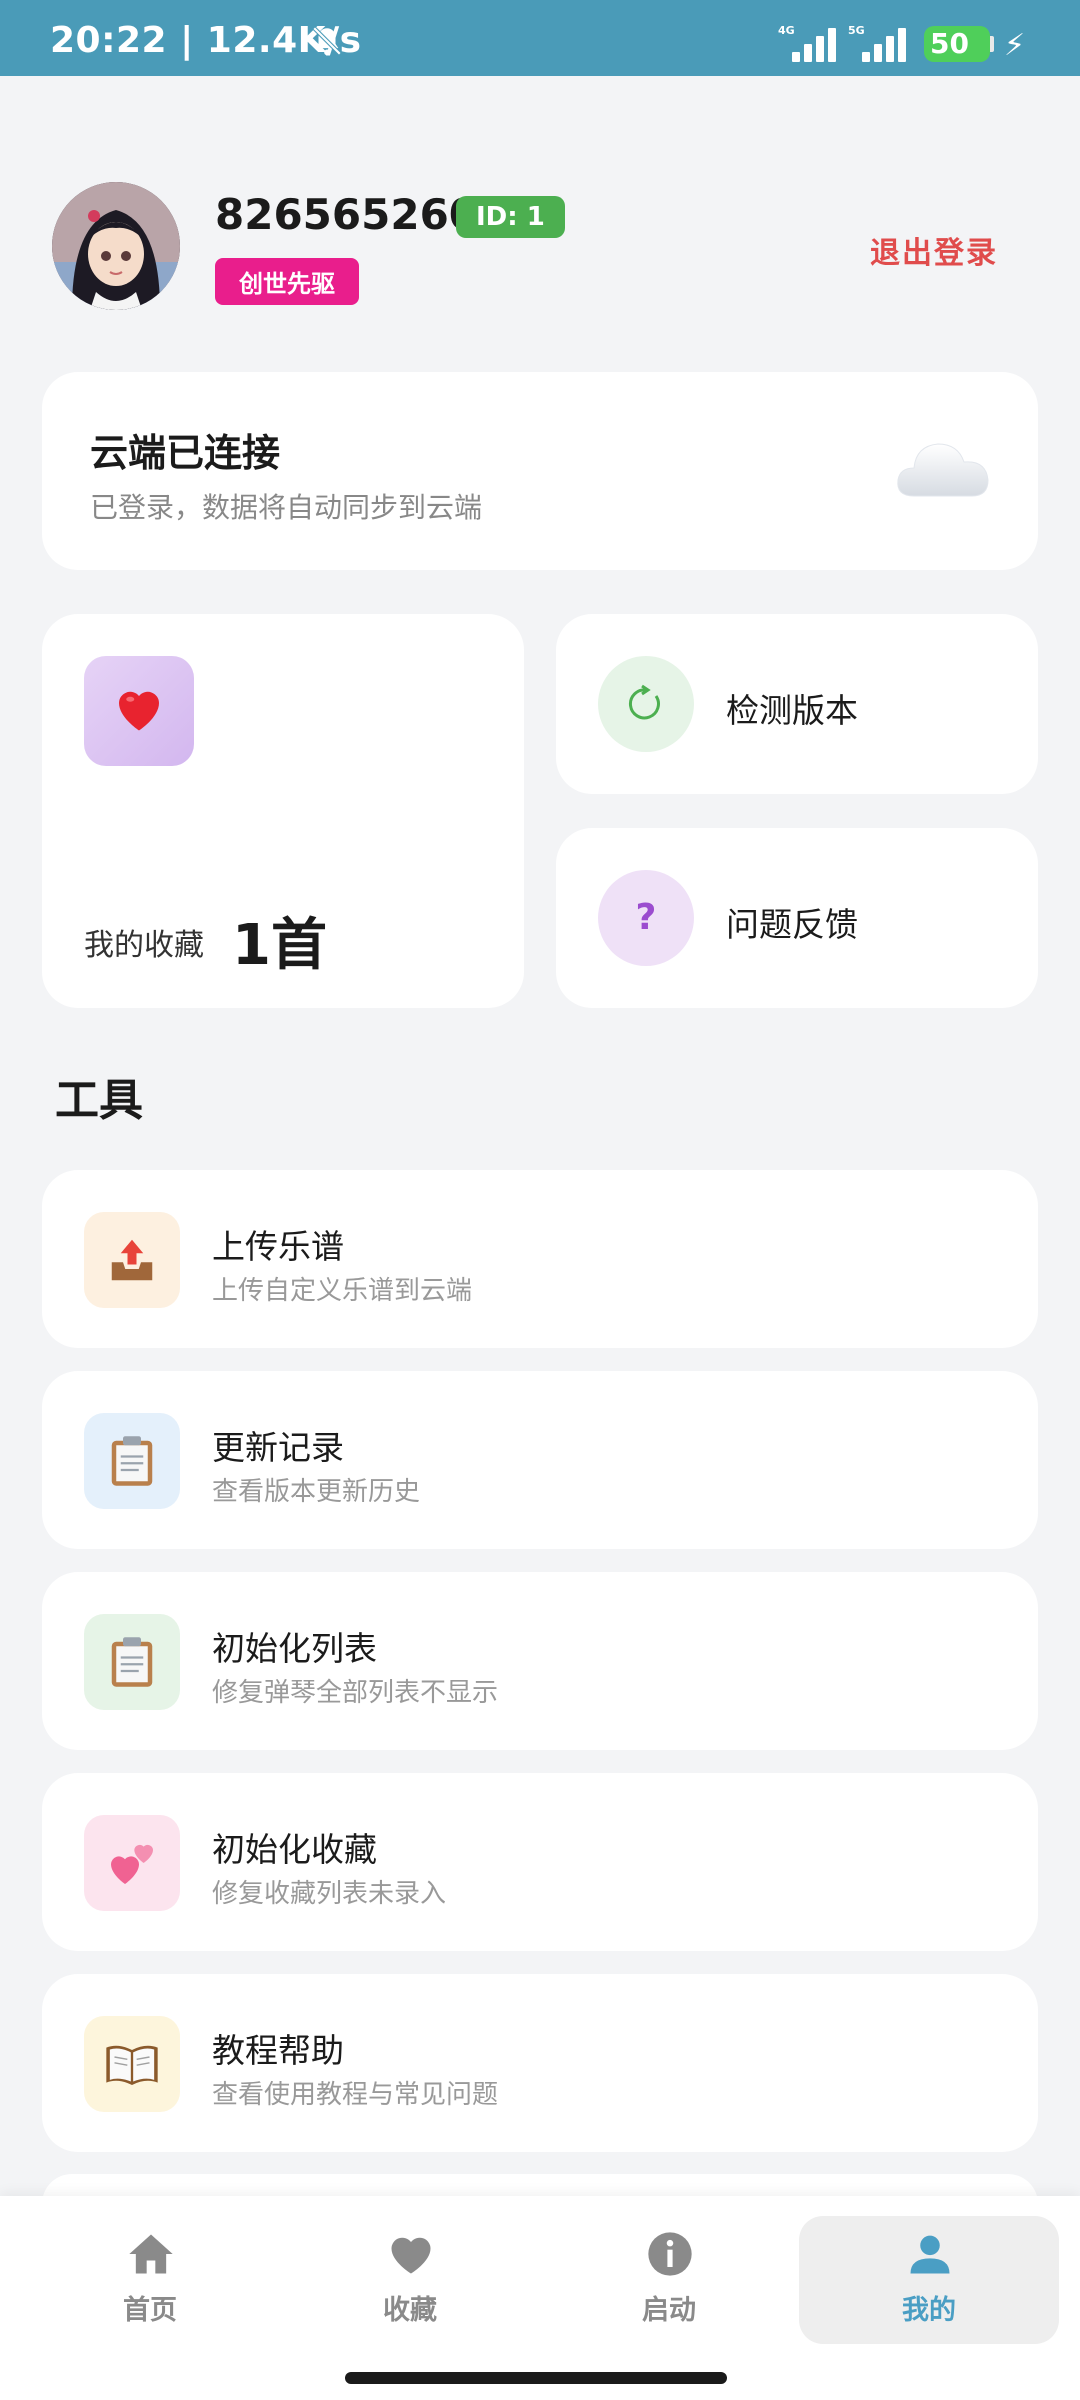 This screenshot has width=1080, height=2400. I want to click on sim2-label: 5G, so click(856, 30).